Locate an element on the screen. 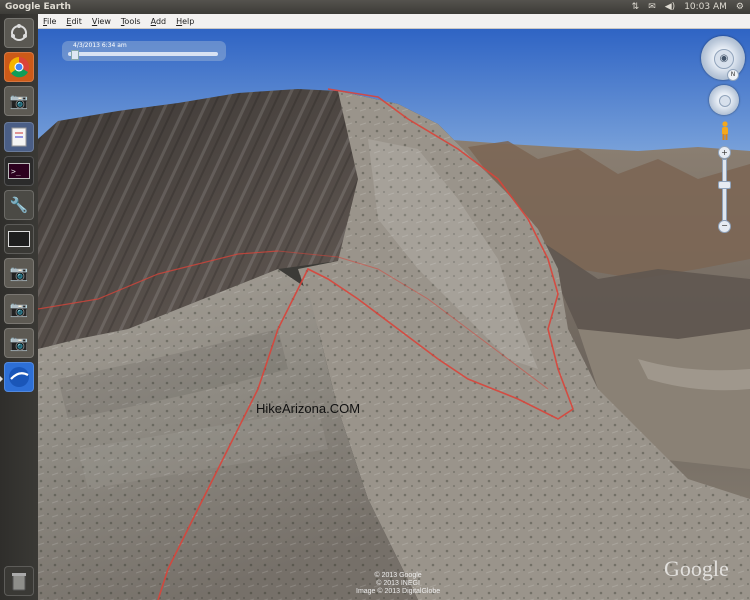 This screenshot has height=600, width=750. clock: 10:03 AM is located at coordinates (705, 7).